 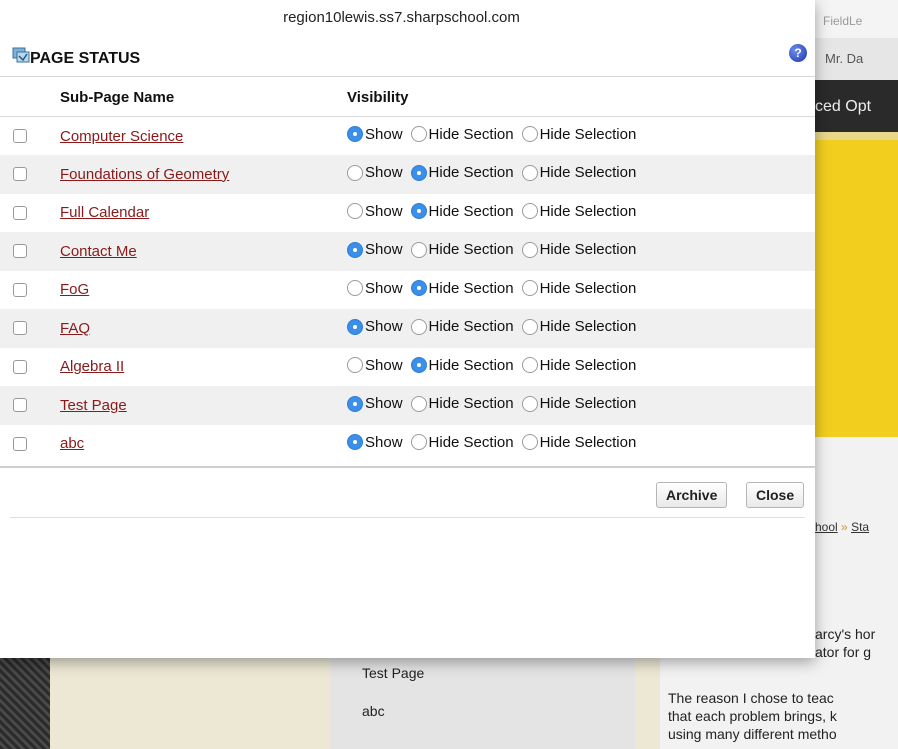 I want to click on user-name: Mr. Da, so click(x=856, y=59).